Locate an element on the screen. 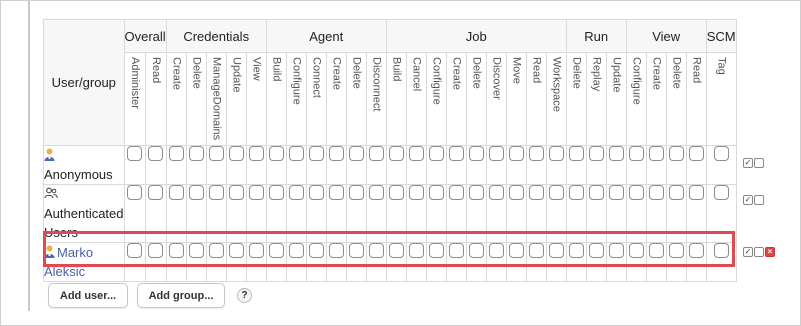  help-icon: ? is located at coordinates (244, 295).